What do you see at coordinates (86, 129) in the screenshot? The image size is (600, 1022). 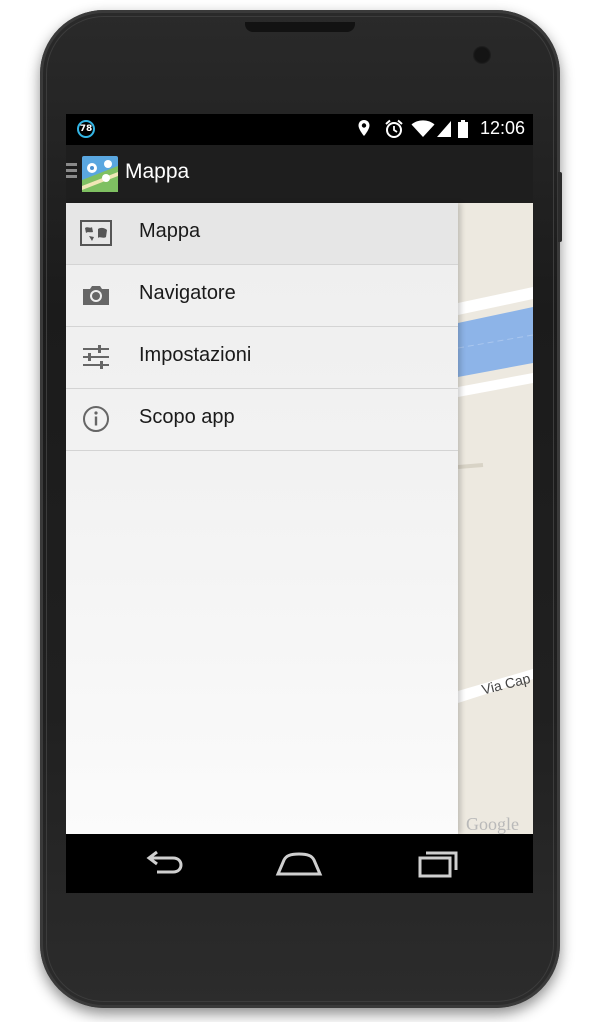 I see `notification-badge: 78` at bounding box center [86, 129].